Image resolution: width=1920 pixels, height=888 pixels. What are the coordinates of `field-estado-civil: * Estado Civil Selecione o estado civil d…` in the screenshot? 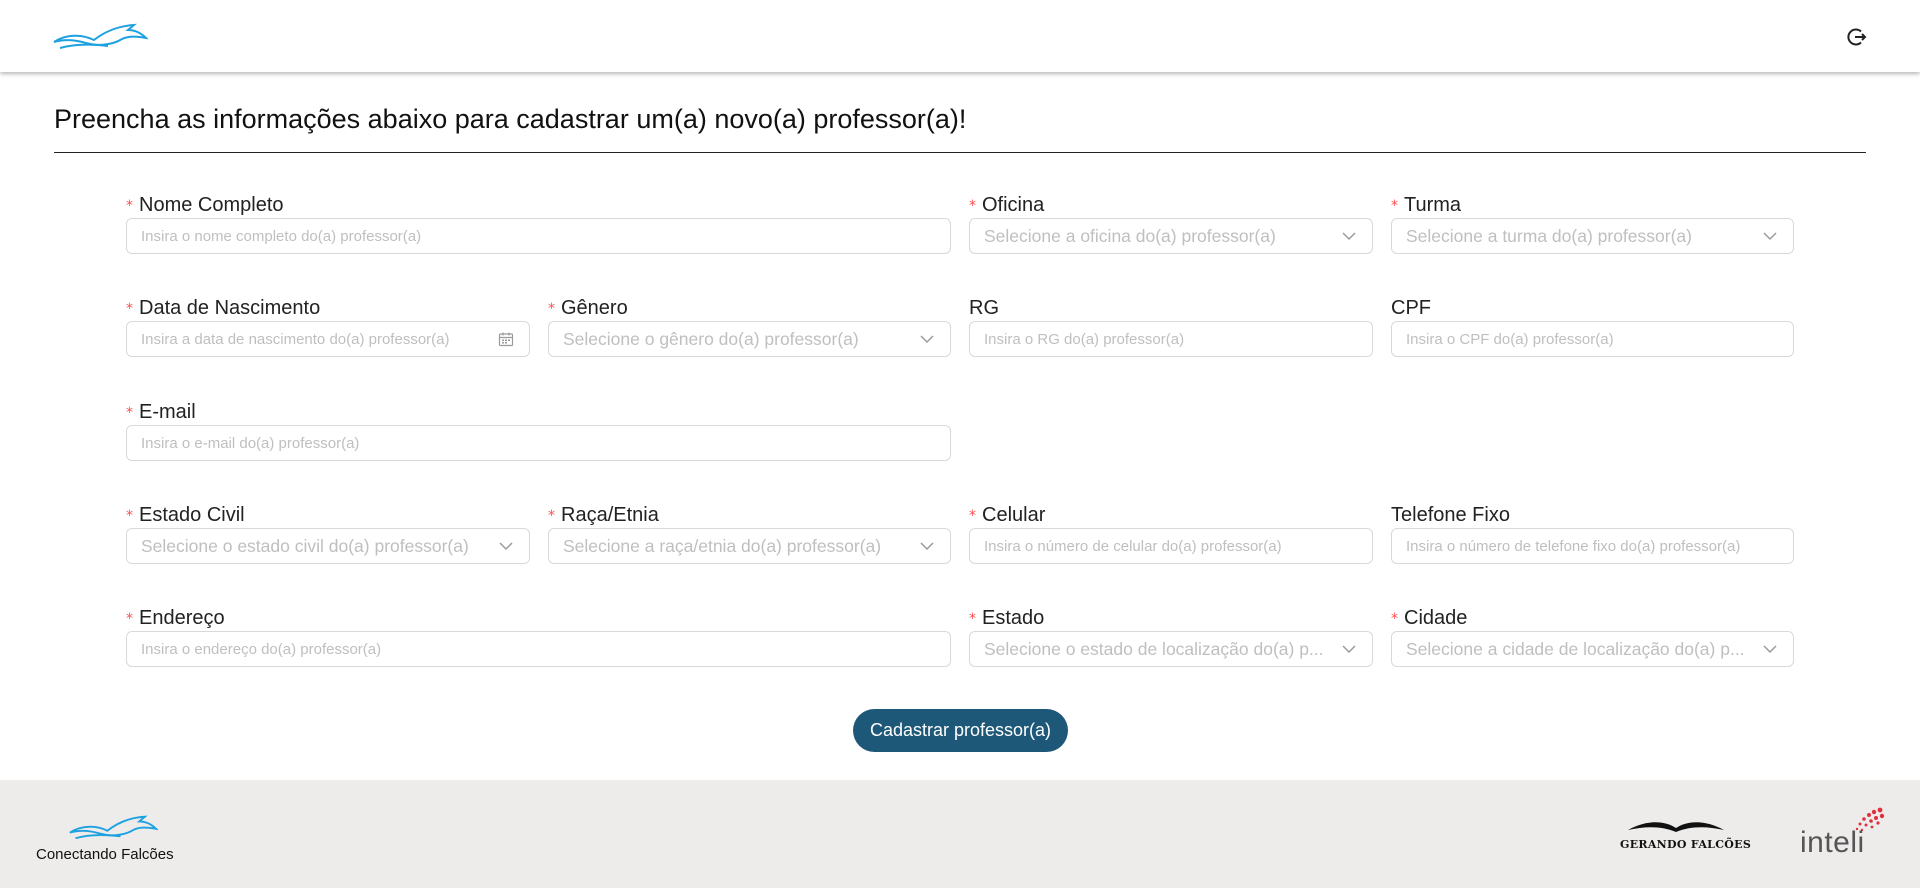 It's located at (328, 533).